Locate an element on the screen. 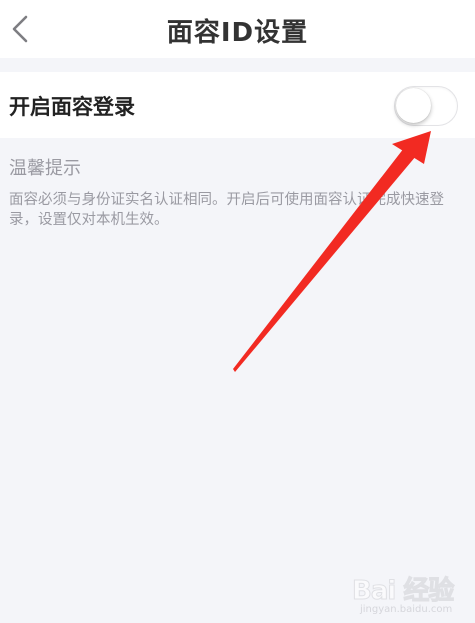 The image size is (475, 623). face-login-toggle is located at coordinates (426, 106).